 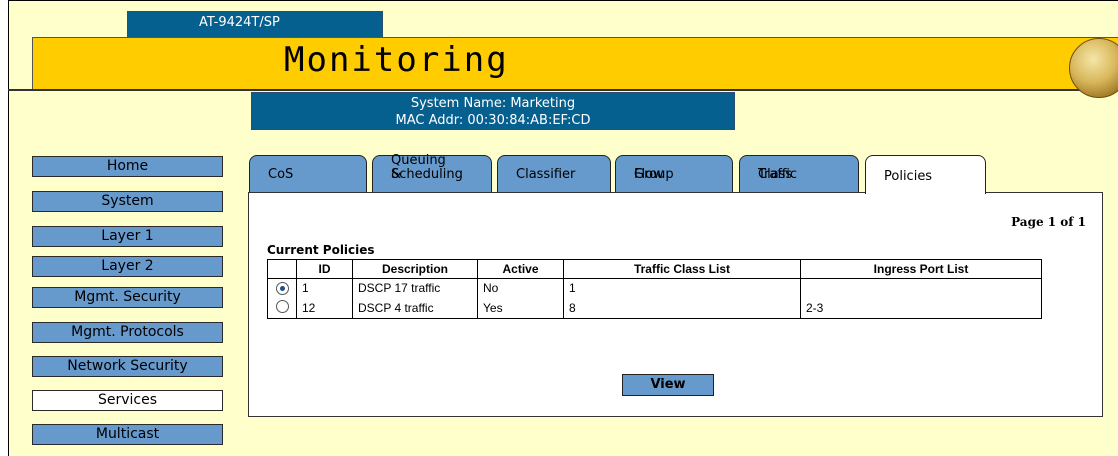 I want to click on page-indicator: Page 1 of 1, so click(x=1048, y=222).